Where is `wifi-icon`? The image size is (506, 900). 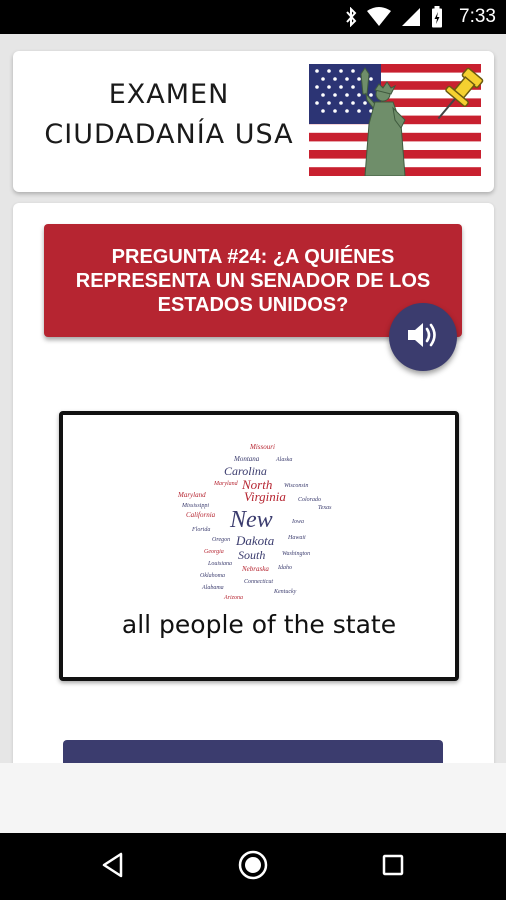
wifi-icon is located at coordinates (379, 17).